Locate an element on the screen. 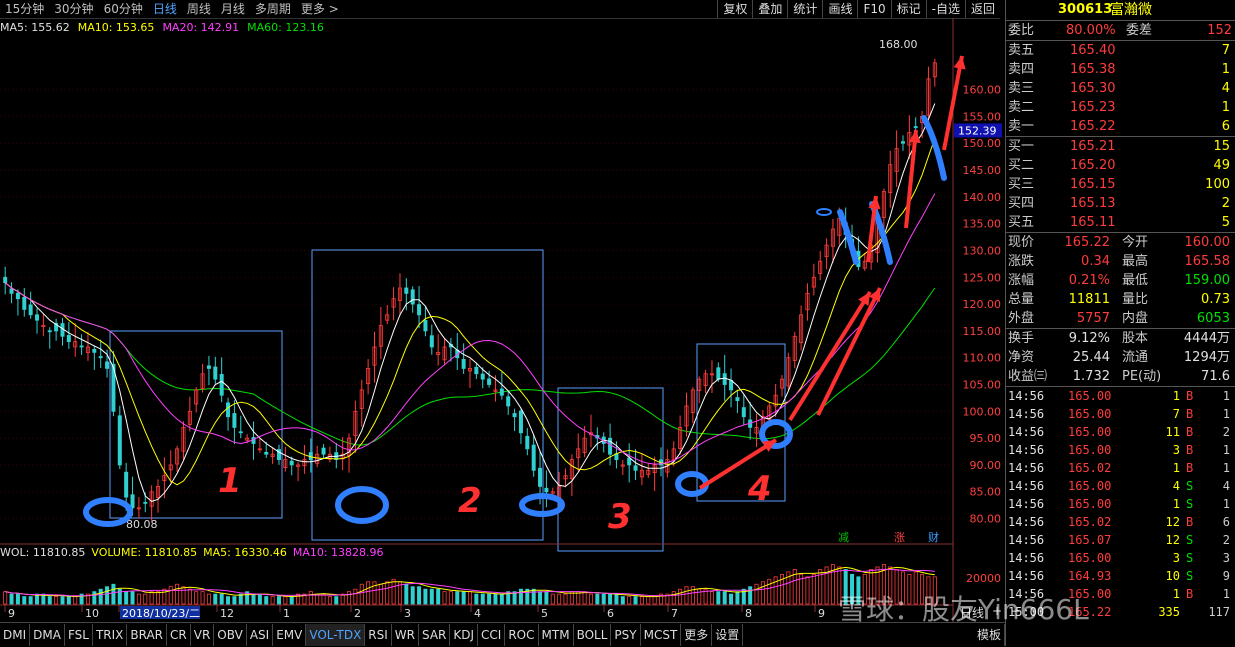 The width and height of the screenshot is (1235, 647). box-number-label: 2 is located at coordinates (470, 501).